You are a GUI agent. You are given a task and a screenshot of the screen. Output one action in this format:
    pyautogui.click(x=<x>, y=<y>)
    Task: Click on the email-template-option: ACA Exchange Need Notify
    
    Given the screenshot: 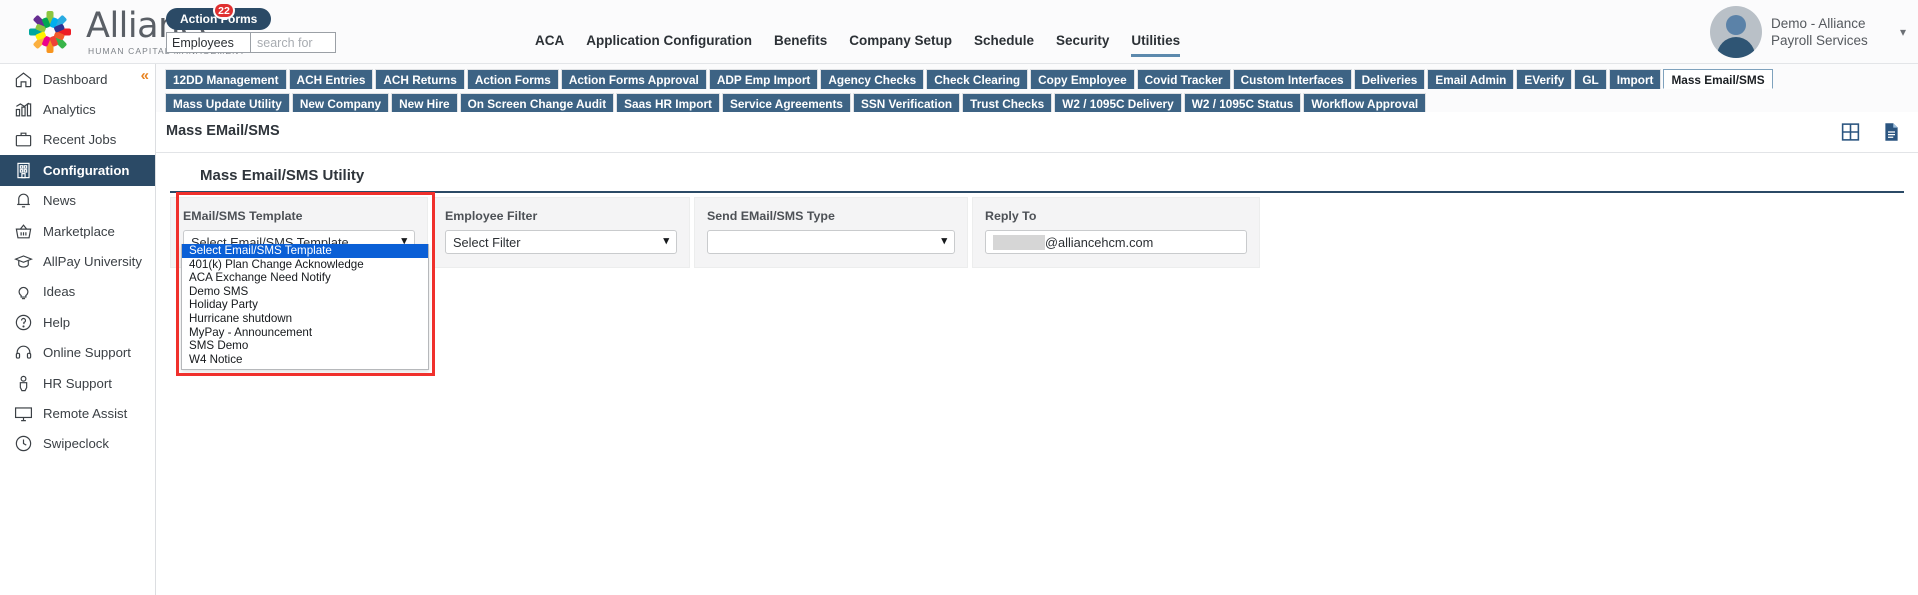 What is the action you would take?
    pyautogui.click(x=305, y=278)
    